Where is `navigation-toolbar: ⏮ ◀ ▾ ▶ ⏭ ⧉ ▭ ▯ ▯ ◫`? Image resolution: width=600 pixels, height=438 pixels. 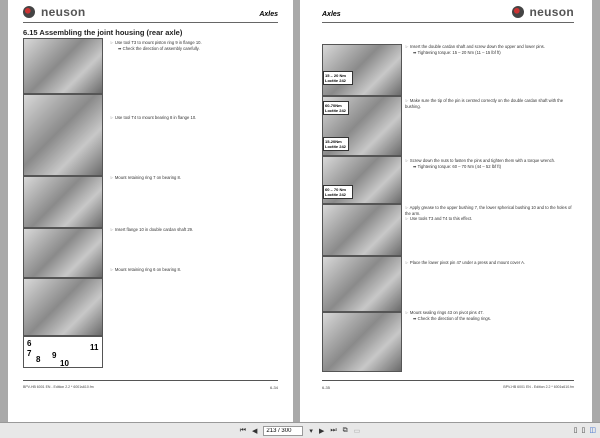 navigation-toolbar: ⏮ ◀ ▾ ▶ ⏭ ⧉ ▭ ▯ ▯ ◫ is located at coordinates (300, 430).